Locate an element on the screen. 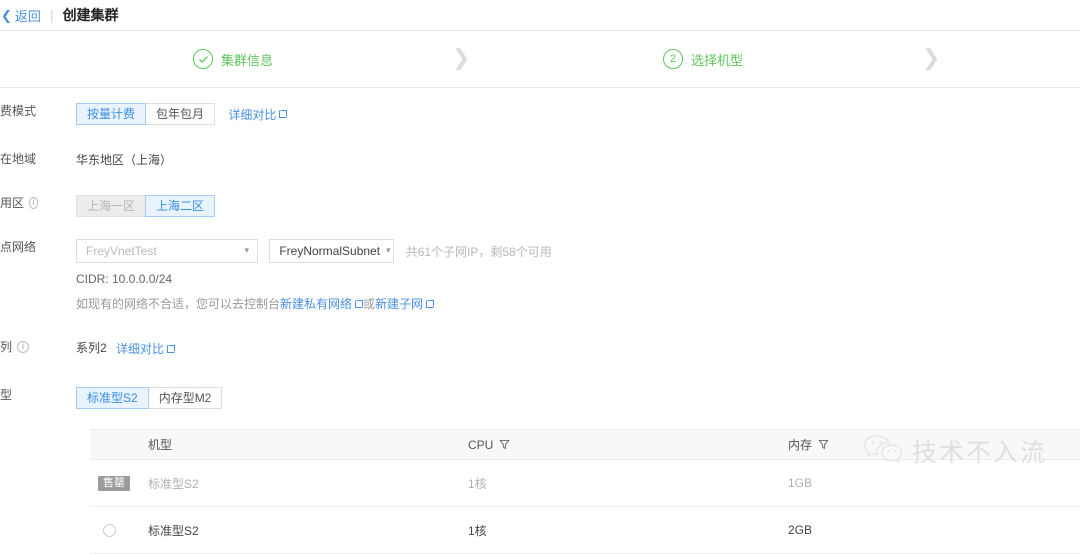 The height and width of the screenshot is (554, 1080). billing-mode-content: 按量计费 包年包月 详细对比 is located at coordinates (182, 113).